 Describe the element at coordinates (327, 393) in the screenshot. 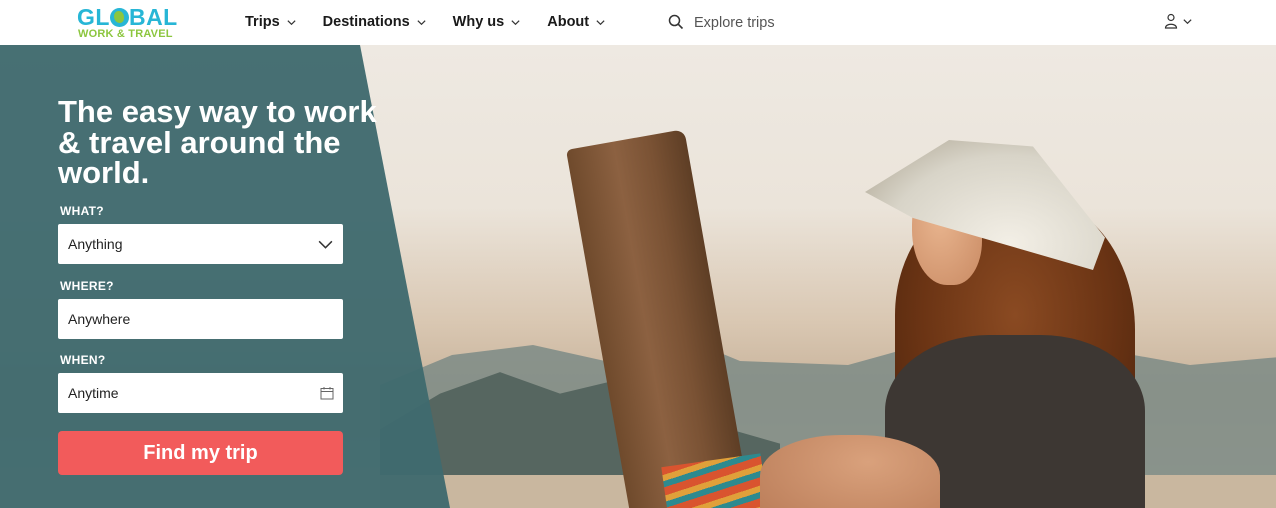

I see `calendar-icon` at that location.